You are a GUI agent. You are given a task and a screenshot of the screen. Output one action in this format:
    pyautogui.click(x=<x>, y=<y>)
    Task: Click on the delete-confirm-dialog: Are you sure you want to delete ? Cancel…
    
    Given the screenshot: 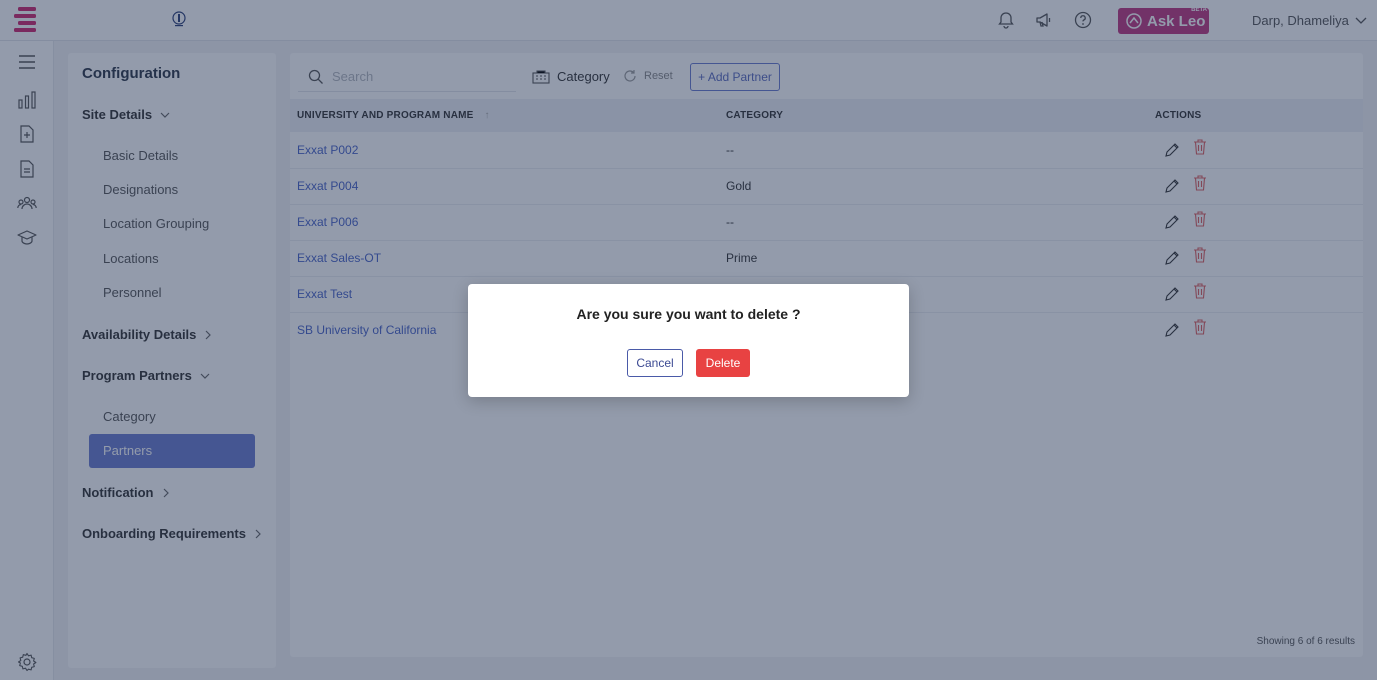 What is the action you would take?
    pyautogui.click(x=688, y=340)
    